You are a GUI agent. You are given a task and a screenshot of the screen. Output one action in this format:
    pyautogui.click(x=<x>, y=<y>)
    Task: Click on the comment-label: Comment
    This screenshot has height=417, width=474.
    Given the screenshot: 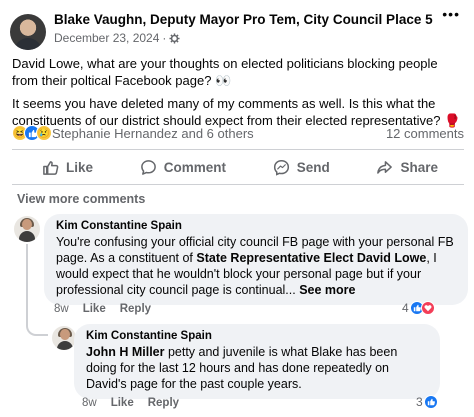 What is the action you would take?
    pyautogui.click(x=194, y=167)
    